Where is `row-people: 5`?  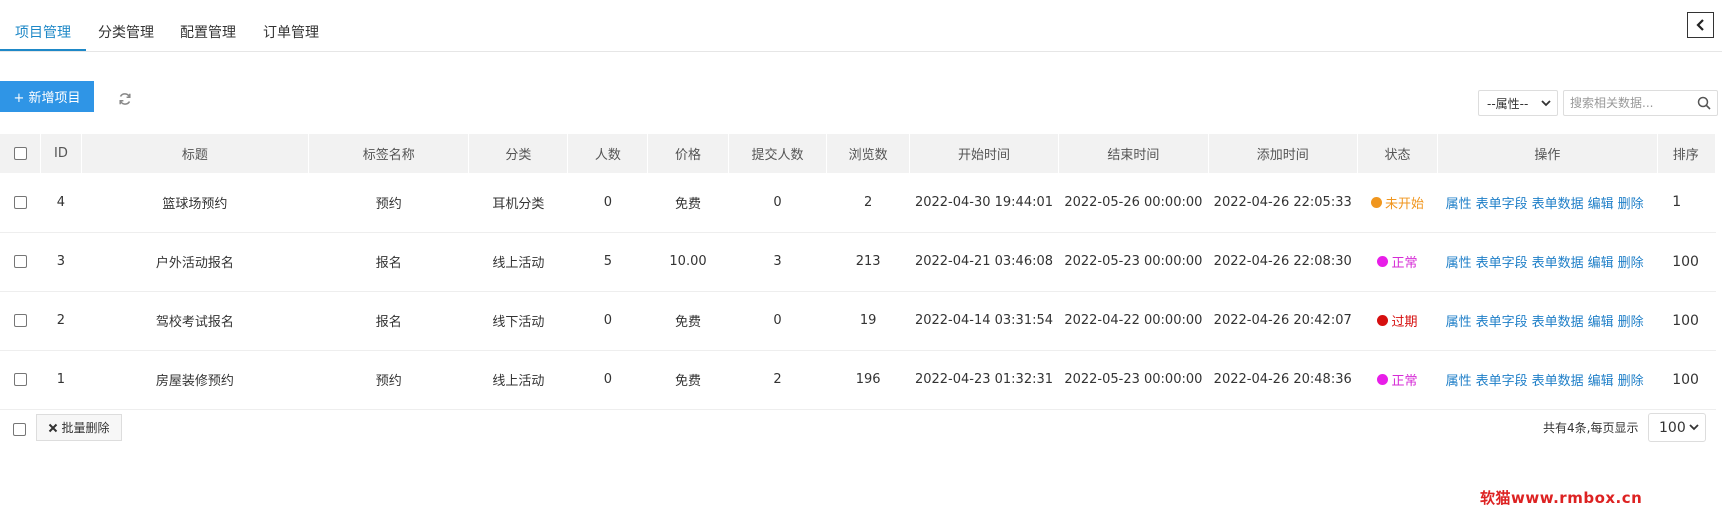
row-people: 5 is located at coordinates (607, 261).